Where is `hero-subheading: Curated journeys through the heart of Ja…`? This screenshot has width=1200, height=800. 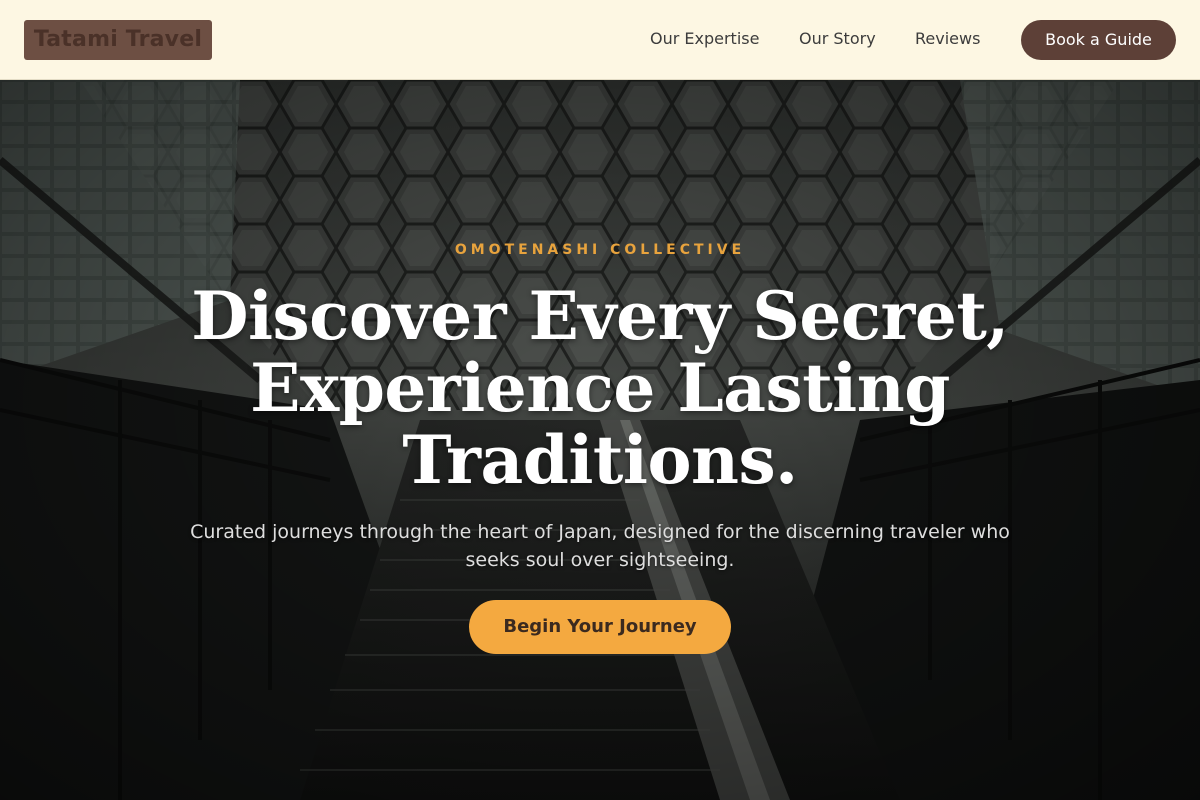 hero-subheading: Curated journeys through the heart of Ja… is located at coordinates (600, 546).